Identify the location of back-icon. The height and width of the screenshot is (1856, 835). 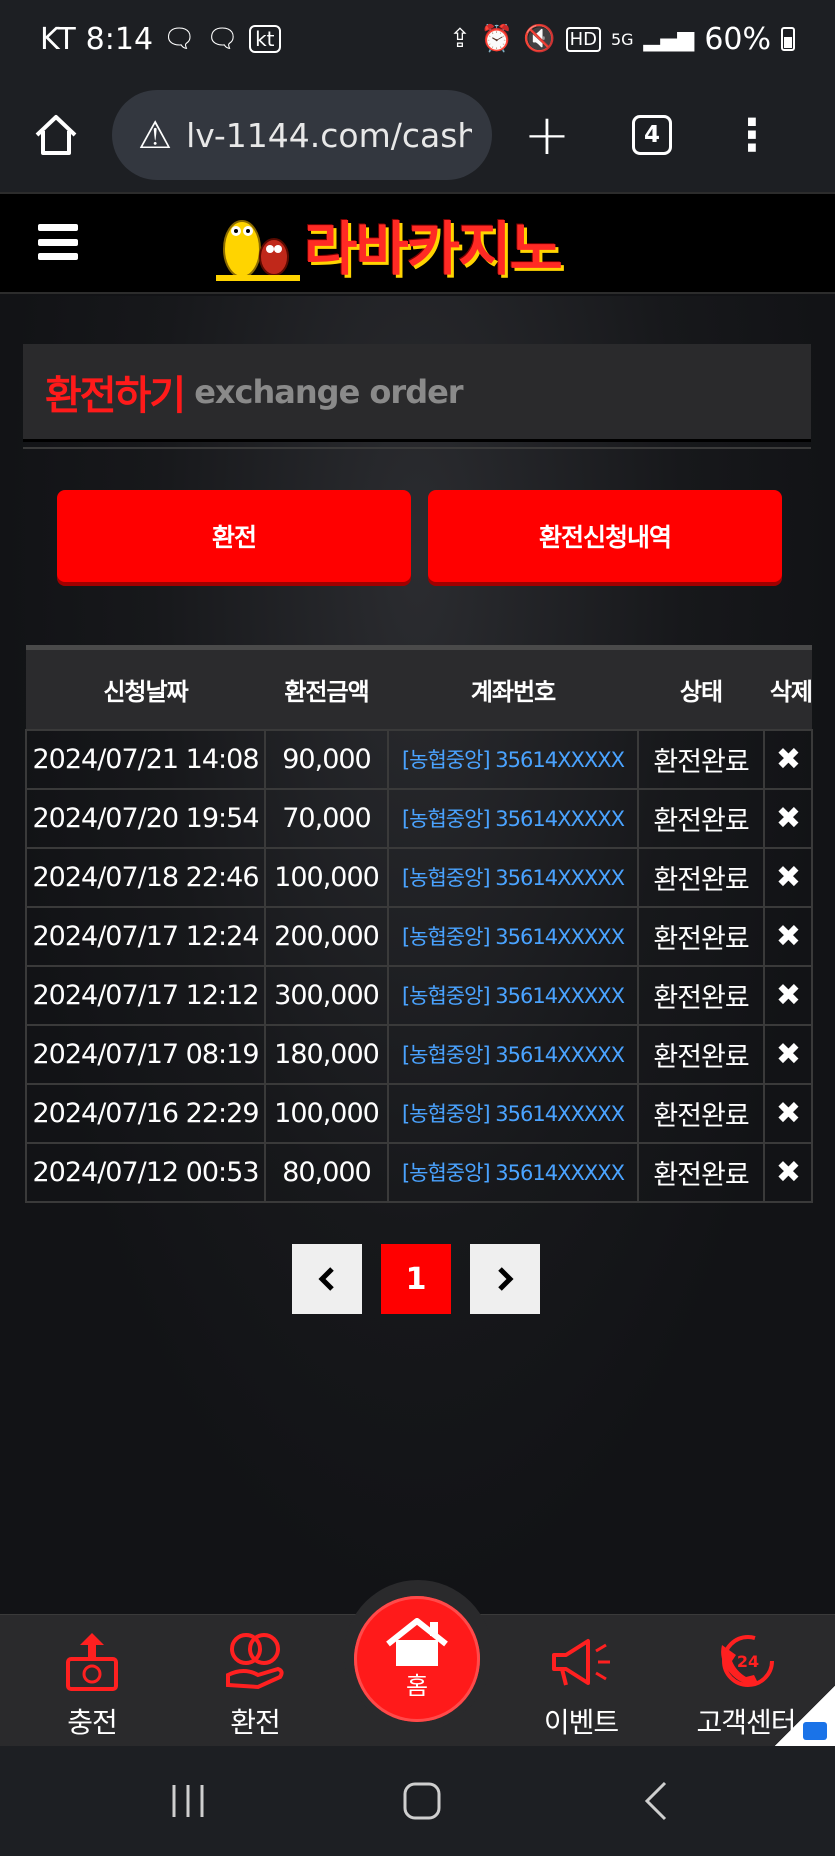
(655, 1801).